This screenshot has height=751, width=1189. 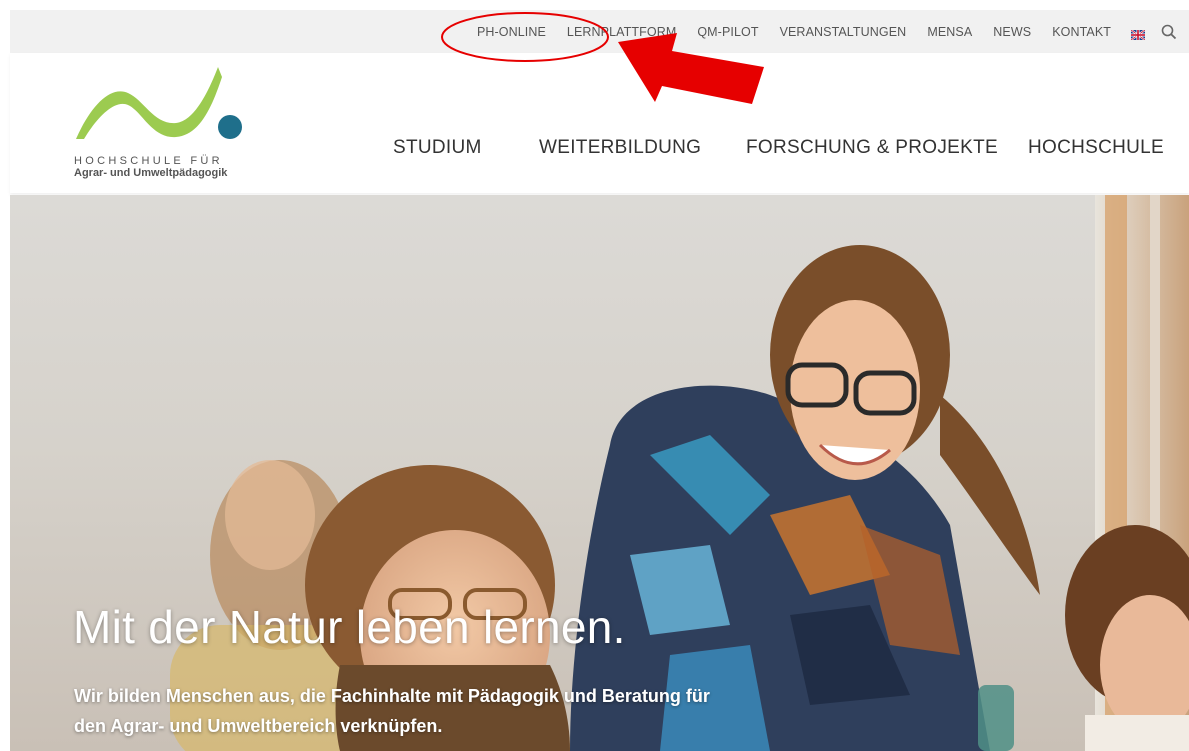 I want to click on topbar-link-ph-online: PH-ONLINE, so click(x=511, y=32).